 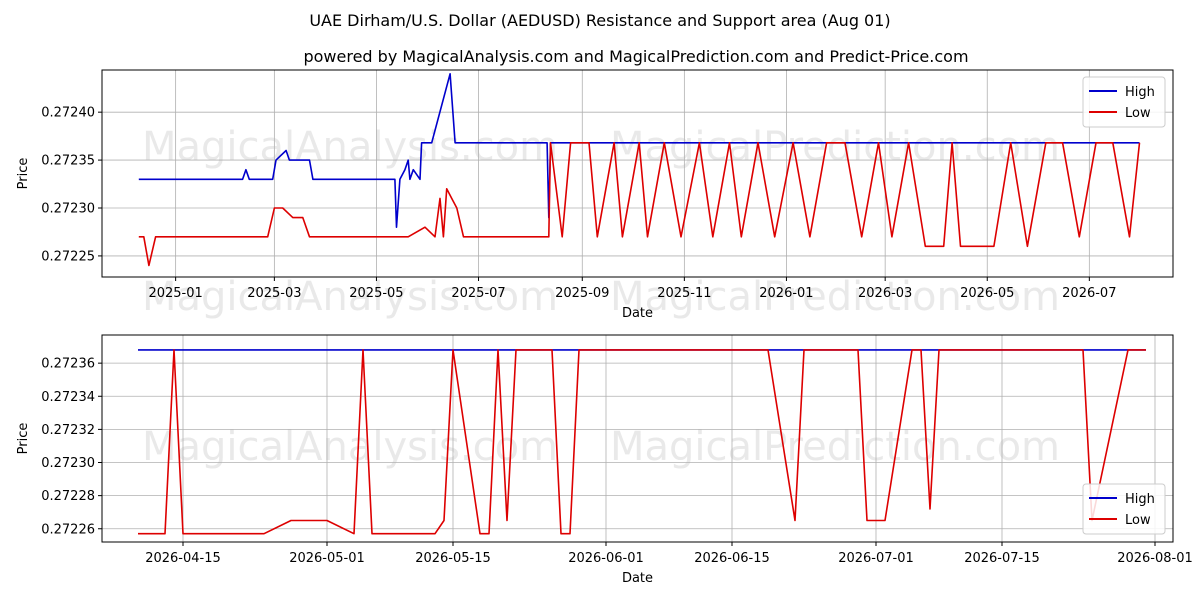 What do you see at coordinates (987, 293) in the screenshot?
I see `x-tick-label: 2026-05` at bounding box center [987, 293].